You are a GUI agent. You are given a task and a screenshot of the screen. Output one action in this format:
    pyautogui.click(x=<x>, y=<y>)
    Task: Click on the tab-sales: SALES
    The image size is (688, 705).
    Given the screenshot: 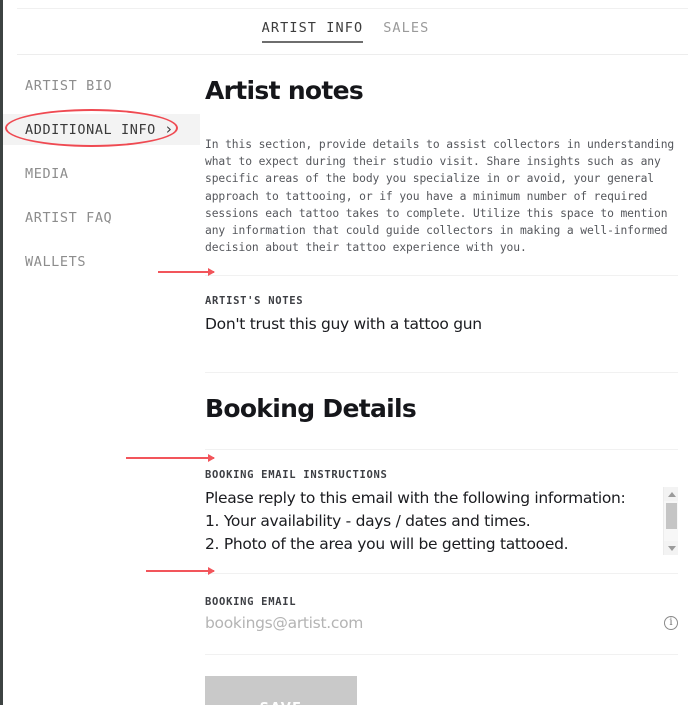 What is the action you would take?
    pyautogui.click(x=406, y=30)
    